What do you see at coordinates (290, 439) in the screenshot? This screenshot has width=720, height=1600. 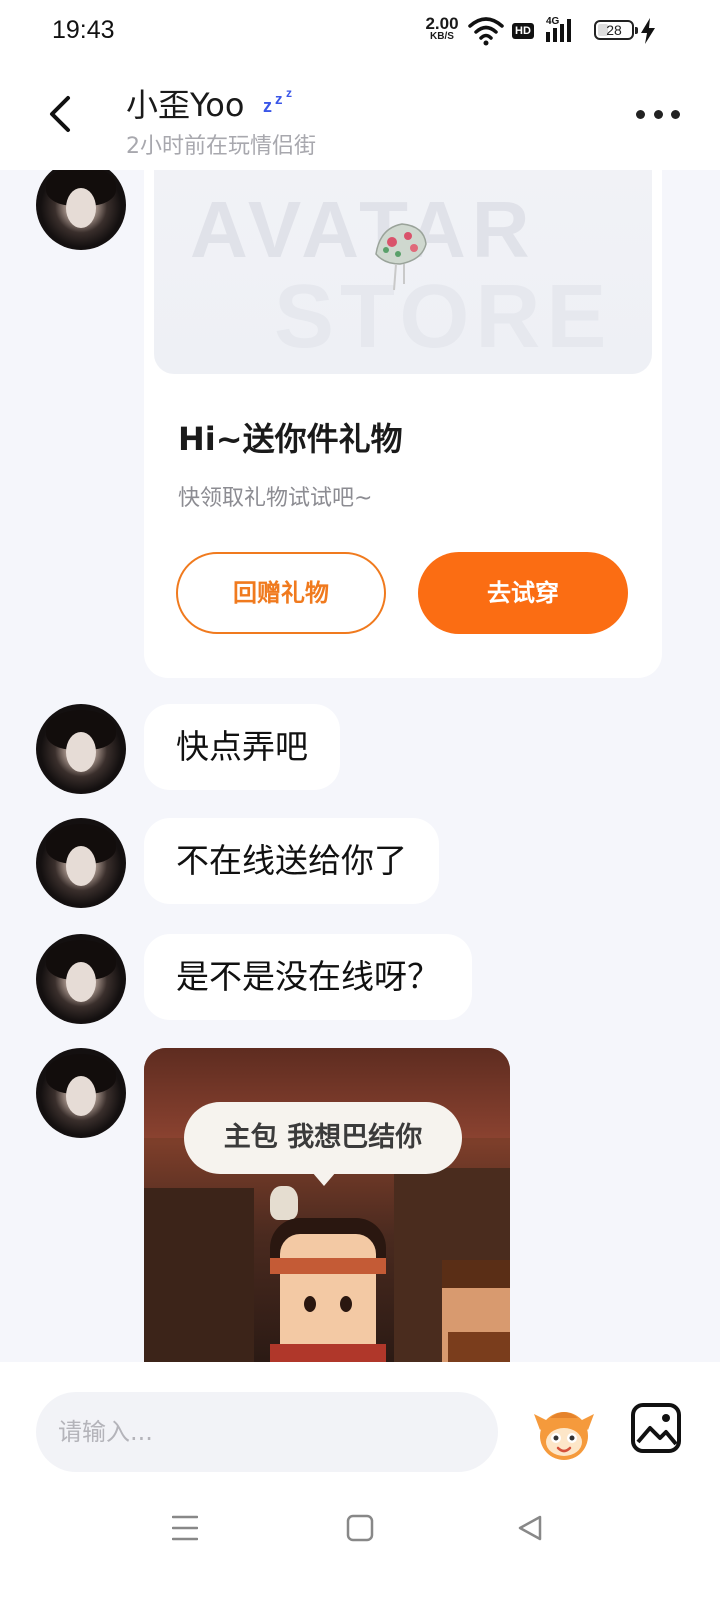 I see `gift-title: Hi~送你件礼物` at bounding box center [290, 439].